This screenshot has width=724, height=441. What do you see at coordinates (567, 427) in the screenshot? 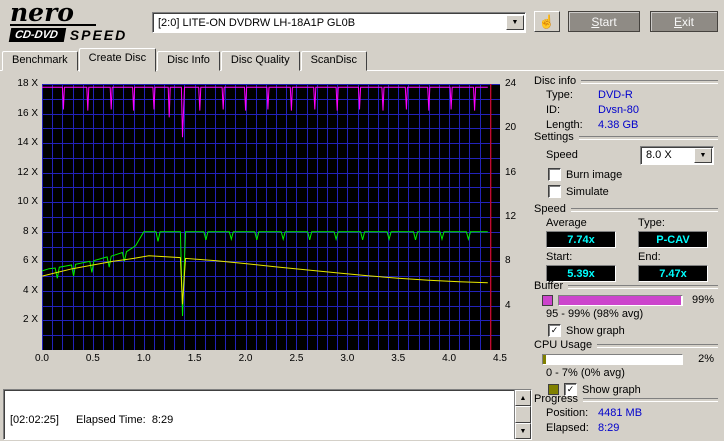
I see `elapsed-label: Elapsed:` at bounding box center [567, 427].